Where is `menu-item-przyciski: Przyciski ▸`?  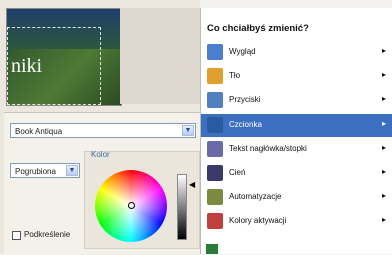 menu-item-przyciski: Przyciski ▸ is located at coordinates (296, 100).